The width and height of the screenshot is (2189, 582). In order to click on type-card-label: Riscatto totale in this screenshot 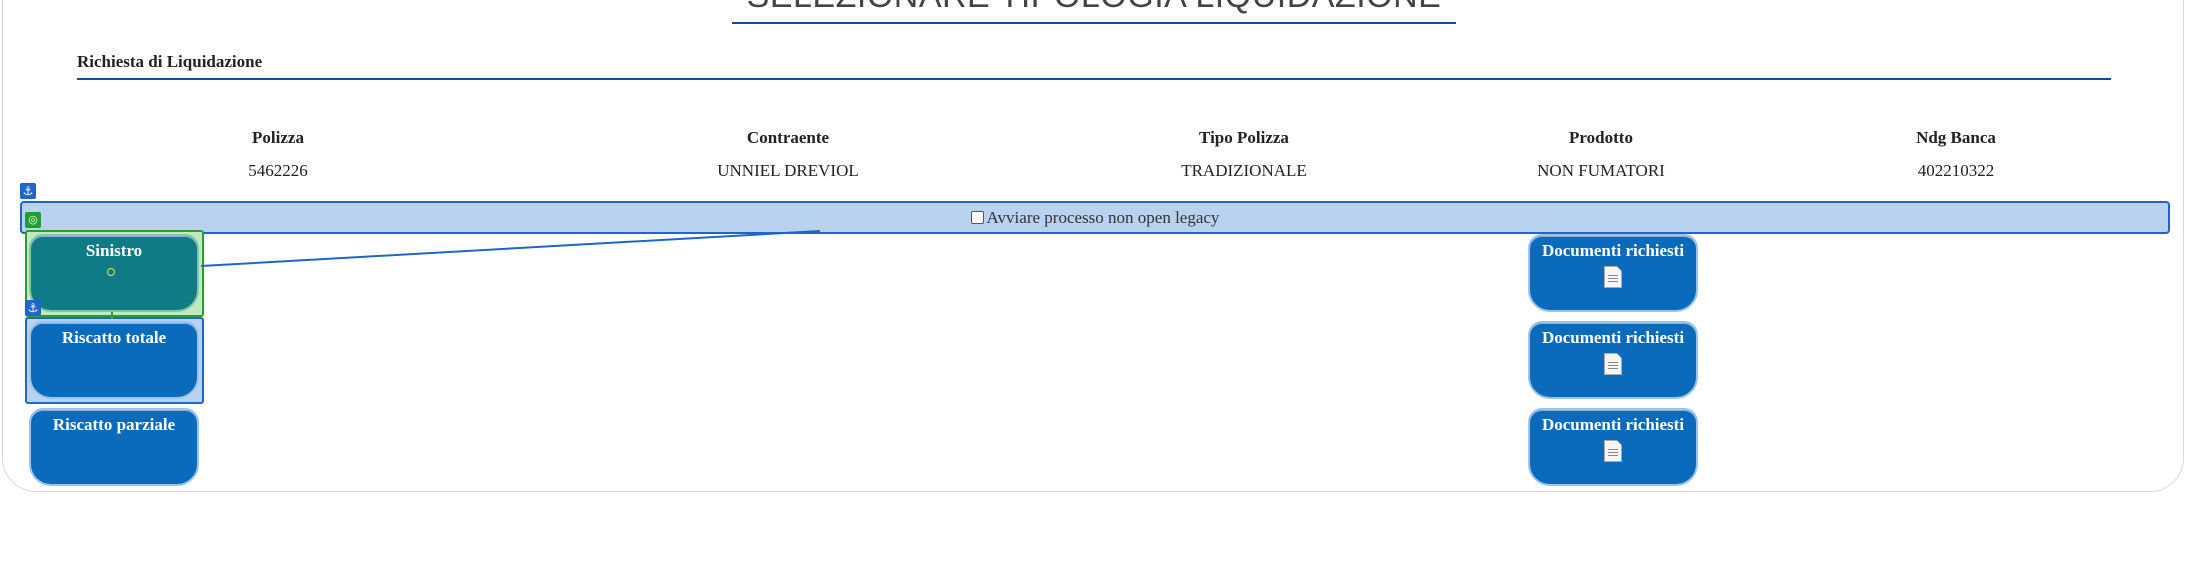, I will do `click(114, 337)`.